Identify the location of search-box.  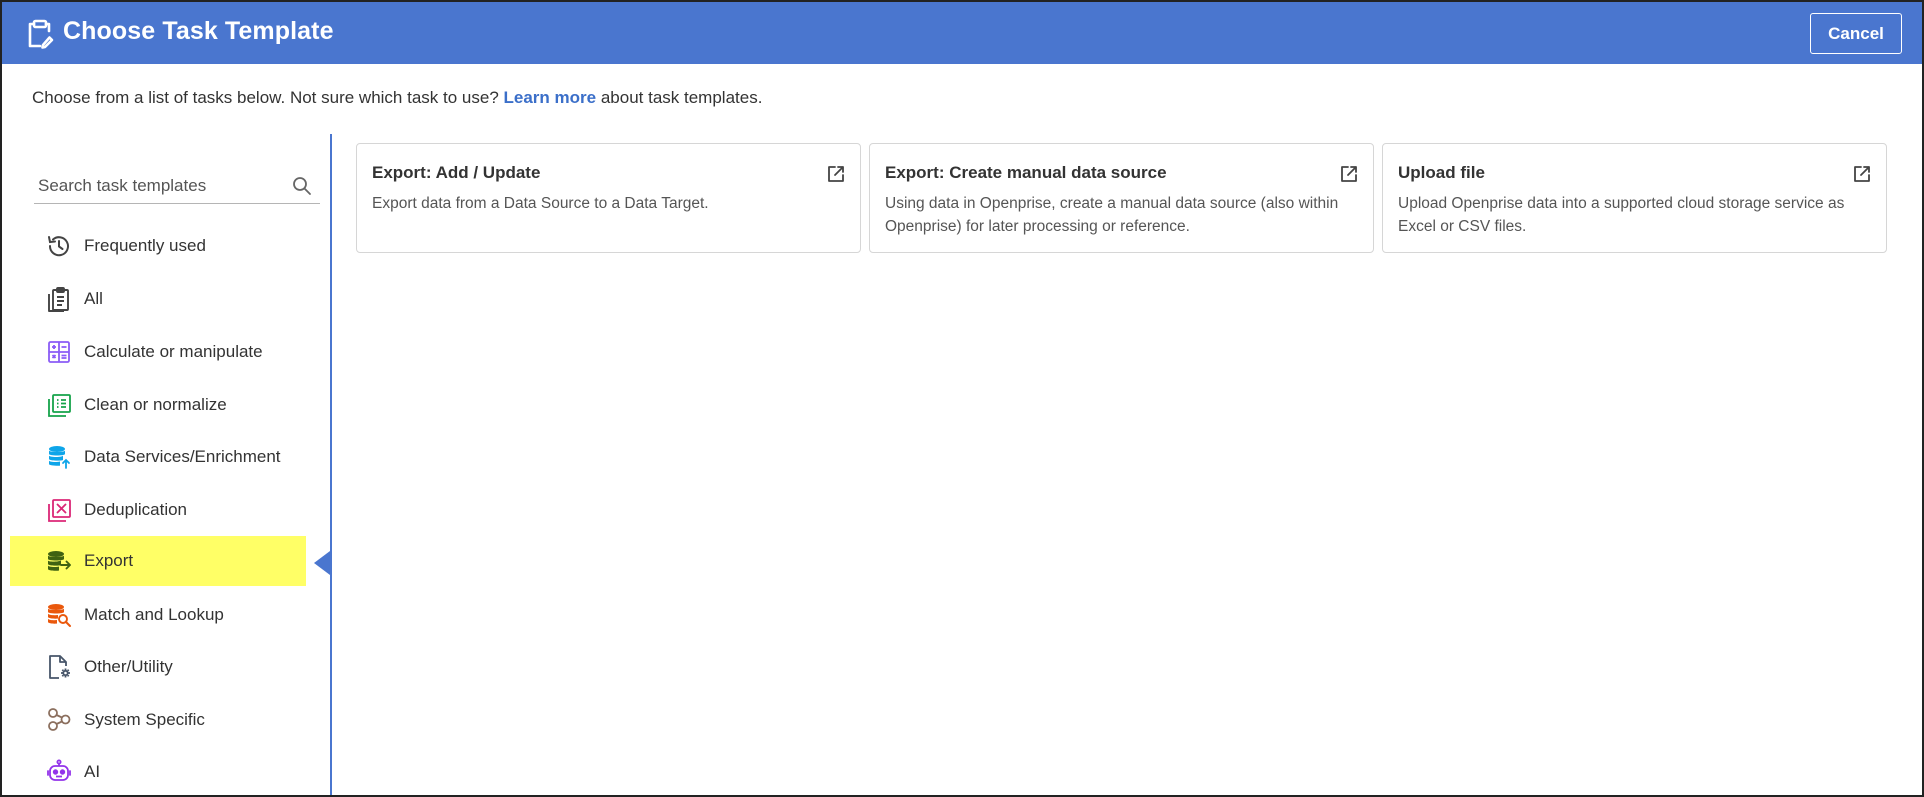
(177, 187).